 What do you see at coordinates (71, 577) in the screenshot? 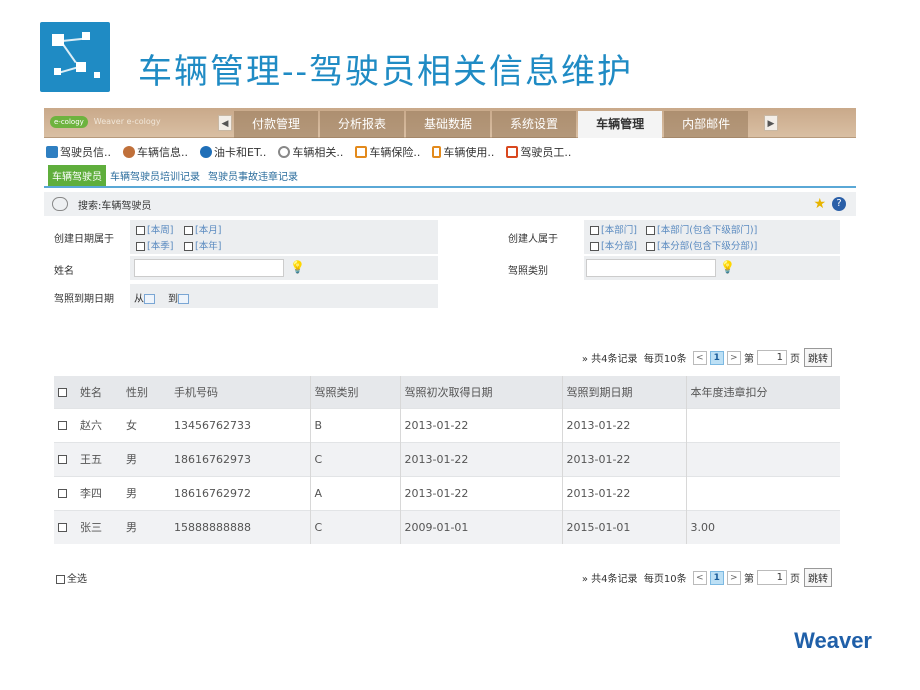
I see `select-all: 全选` at bounding box center [71, 577].